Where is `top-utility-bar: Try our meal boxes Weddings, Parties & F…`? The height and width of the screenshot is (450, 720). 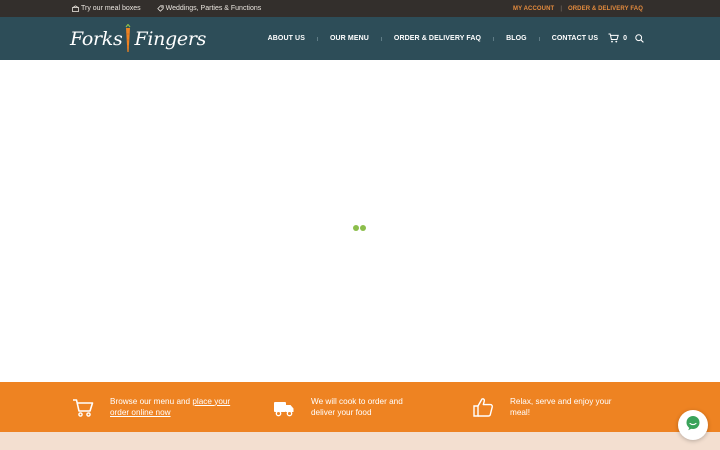 top-utility-bar: Try our meal boxes Weddings, Parties & F… is located at coordinates (360, 8).